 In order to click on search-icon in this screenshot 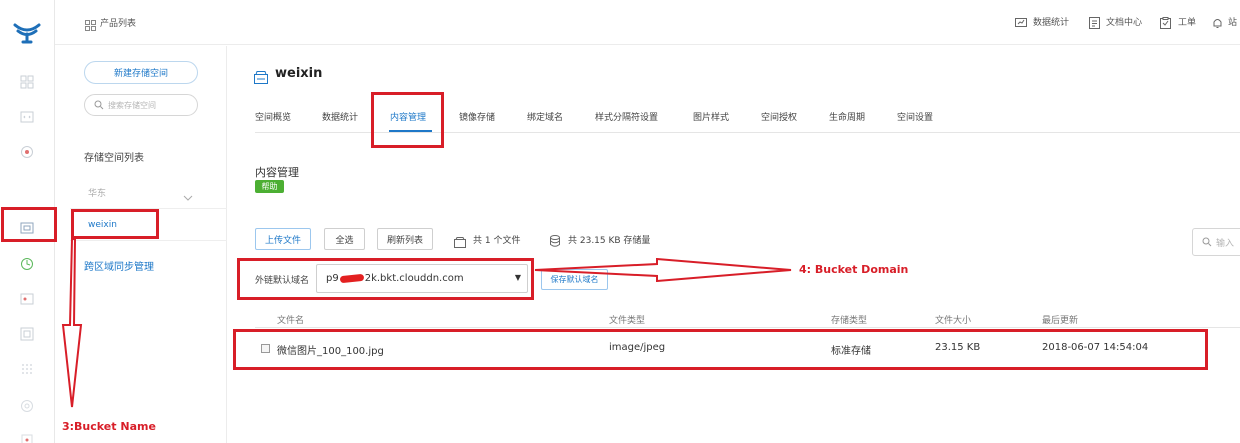, I will do `click(99, 105)`.